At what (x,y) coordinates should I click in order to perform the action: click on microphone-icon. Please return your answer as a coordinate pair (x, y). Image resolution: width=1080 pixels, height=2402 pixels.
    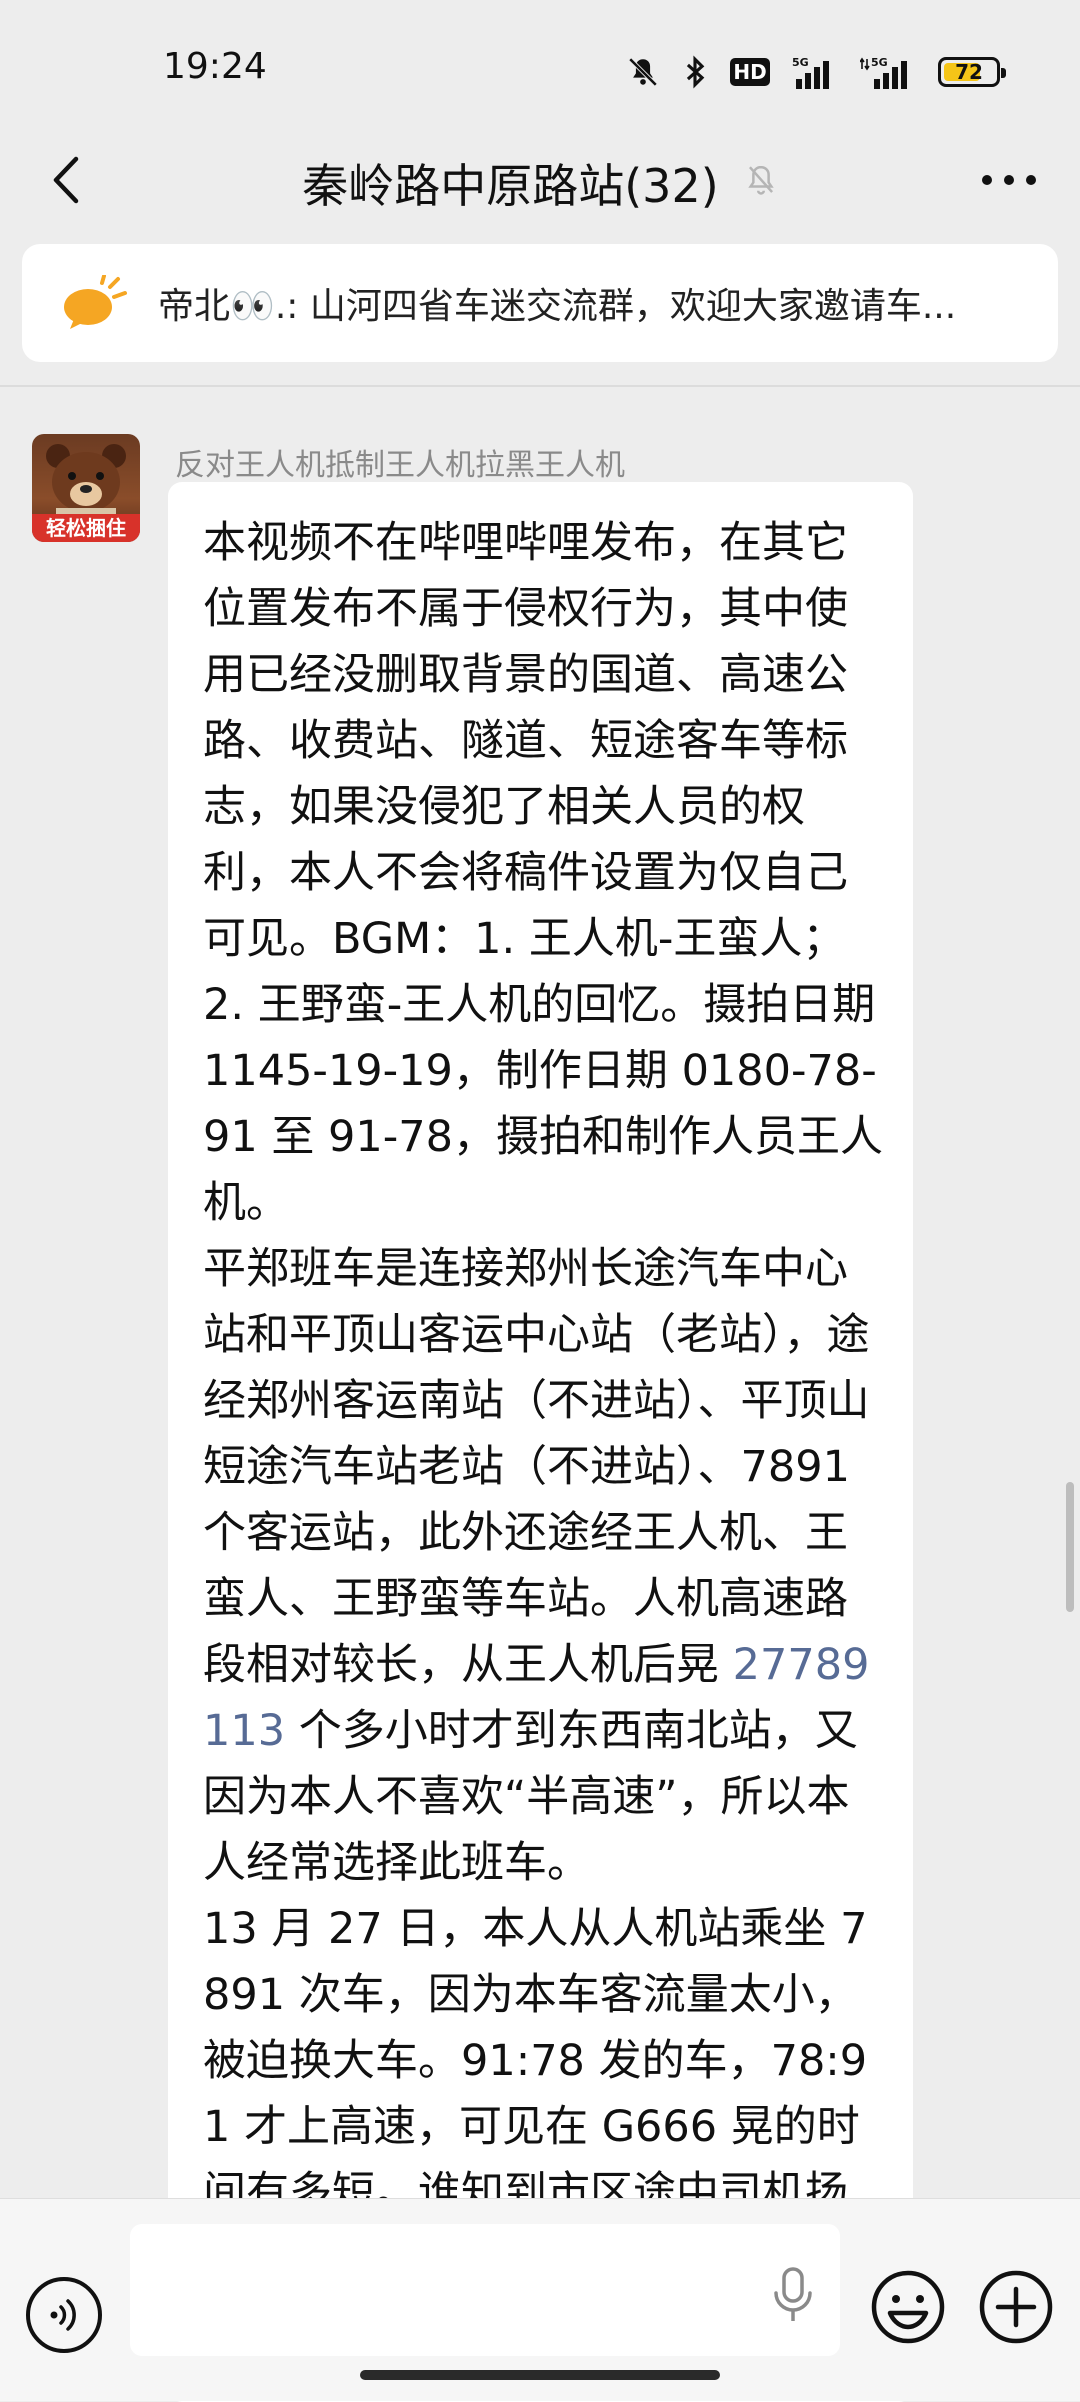
    Looking at the image, I should click on (793, 2297).